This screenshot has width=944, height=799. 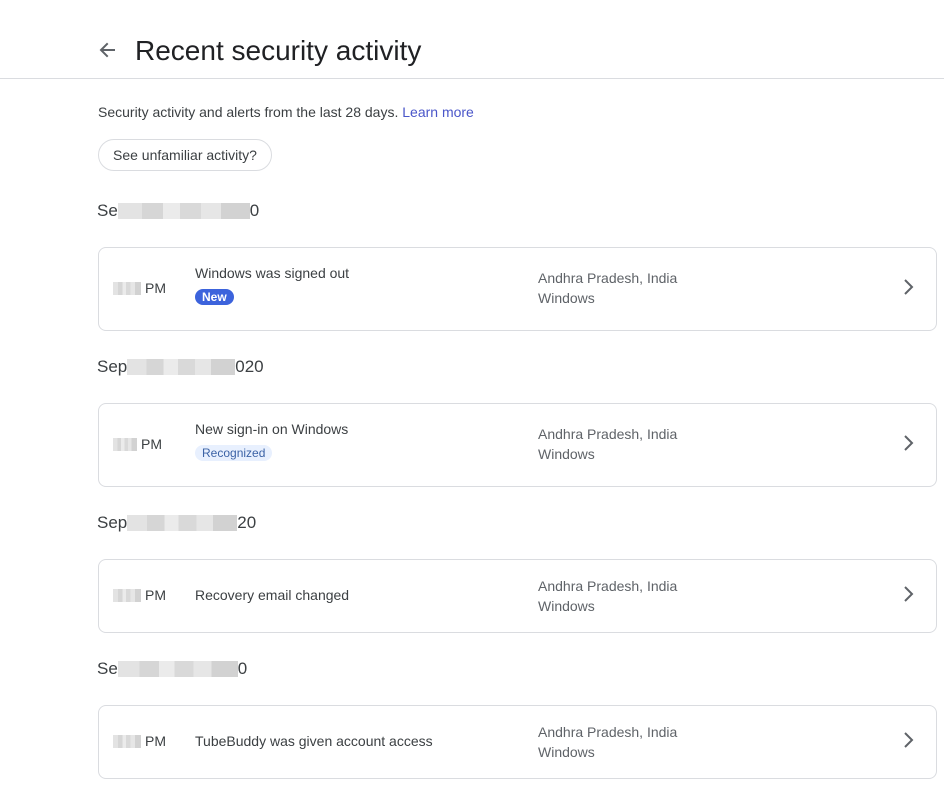 What do you see at coordinates (214, 297) in the screenshot?
I see `status-badge: New` at bounding box center [214, 297].